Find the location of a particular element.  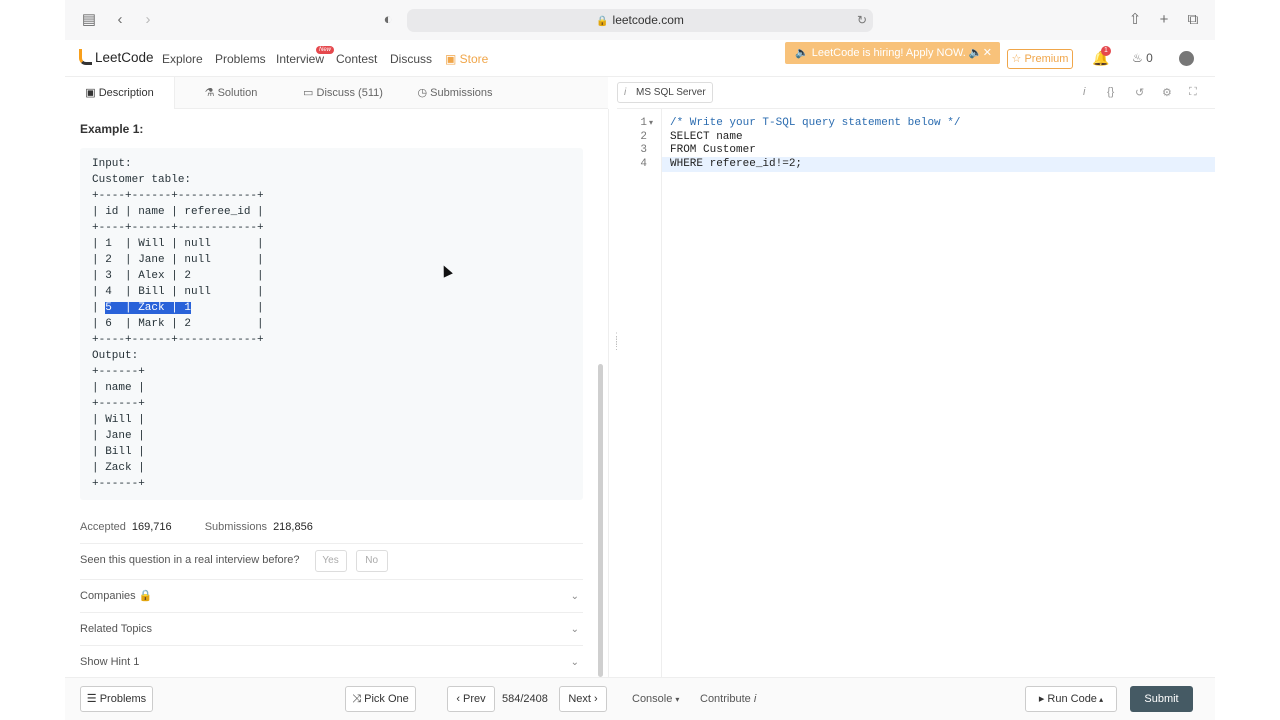

shield-icon: ◐ is located at coordinates (388, 20).